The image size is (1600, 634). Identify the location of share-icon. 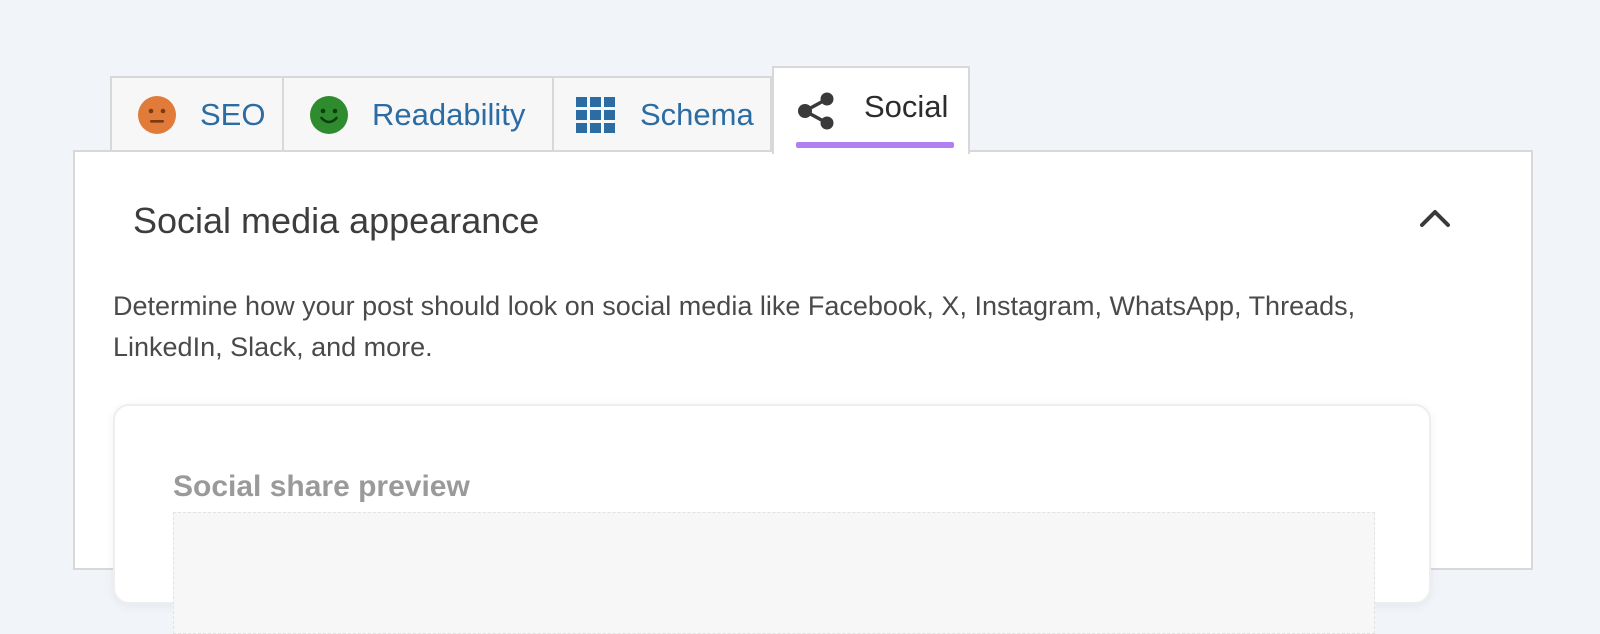
(816, 111).